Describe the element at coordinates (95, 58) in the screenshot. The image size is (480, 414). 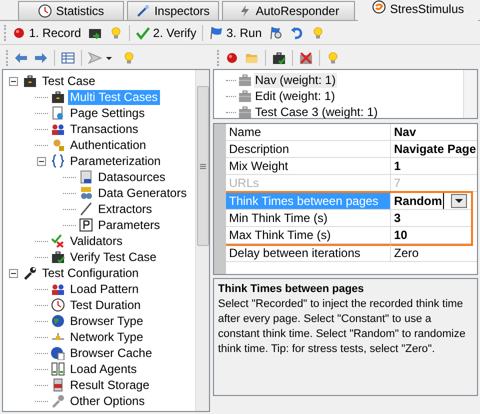
I see `pointer-icon` at that location.